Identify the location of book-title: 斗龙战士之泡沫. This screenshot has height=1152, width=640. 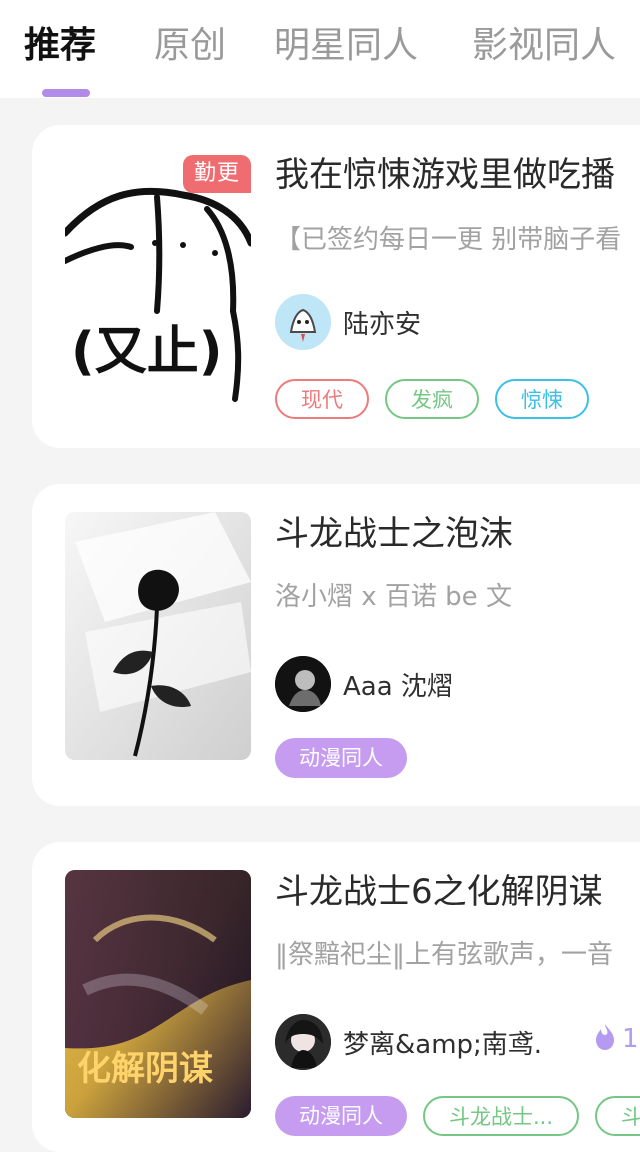
(394, 534).